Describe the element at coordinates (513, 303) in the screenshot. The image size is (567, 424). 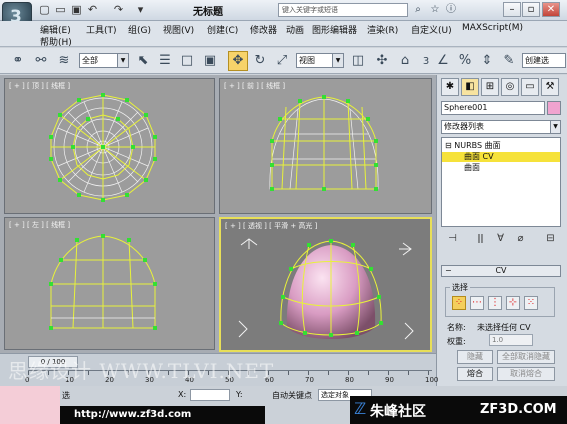
I see `row-column-cv-icon: ⊹` at that location.